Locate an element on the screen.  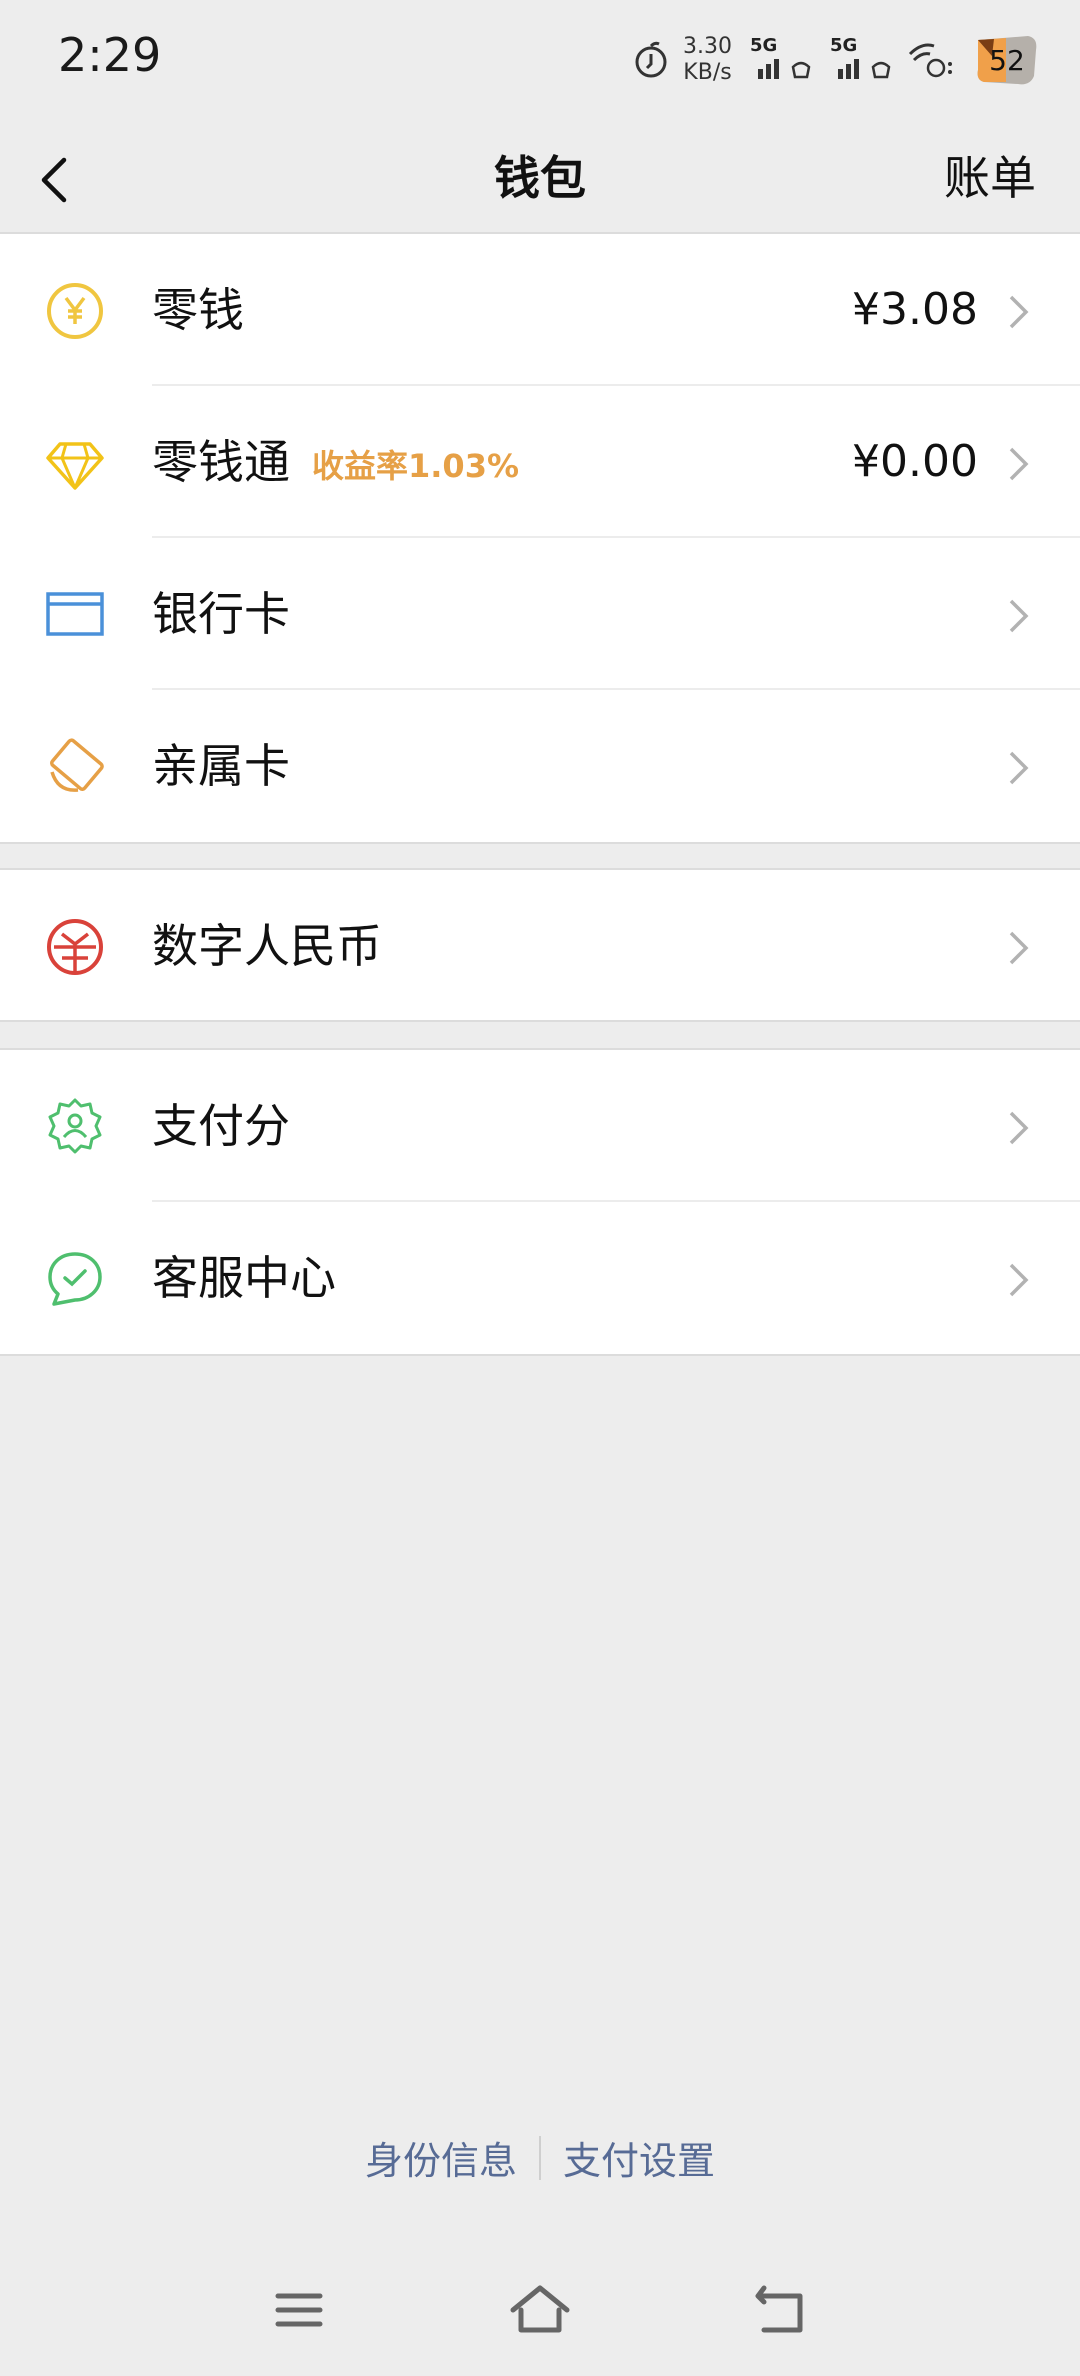
list-item-change: 零钱 ¥3.08 is located at coordinates (540, 310).